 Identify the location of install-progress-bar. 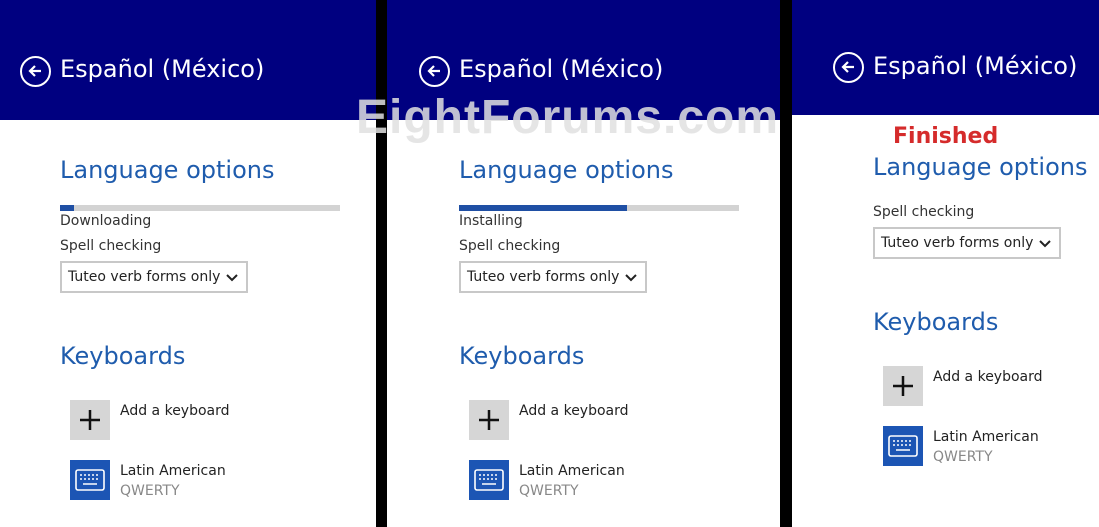
(599, 208).